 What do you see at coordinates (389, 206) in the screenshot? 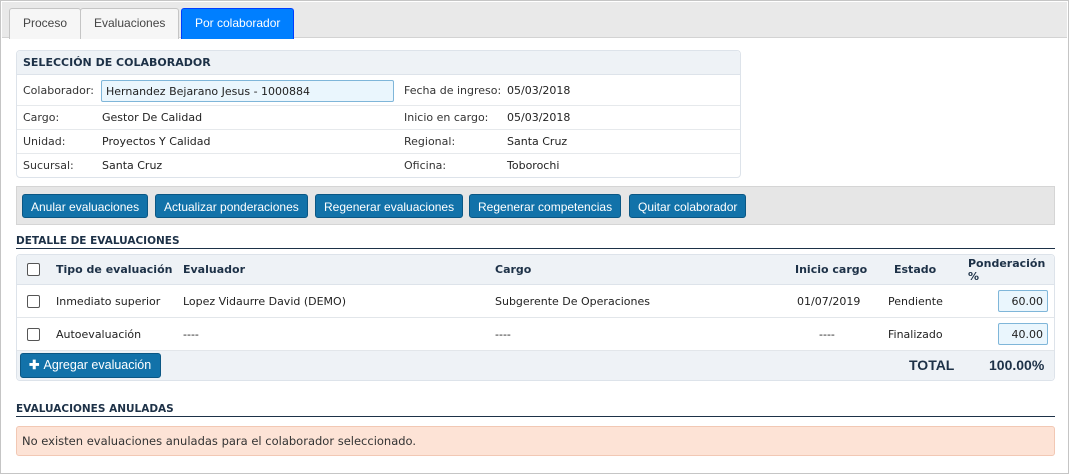
I see `regenerar-evaluaciones-button: Regenerar evaluaciones` at bounding box center [389, 206].